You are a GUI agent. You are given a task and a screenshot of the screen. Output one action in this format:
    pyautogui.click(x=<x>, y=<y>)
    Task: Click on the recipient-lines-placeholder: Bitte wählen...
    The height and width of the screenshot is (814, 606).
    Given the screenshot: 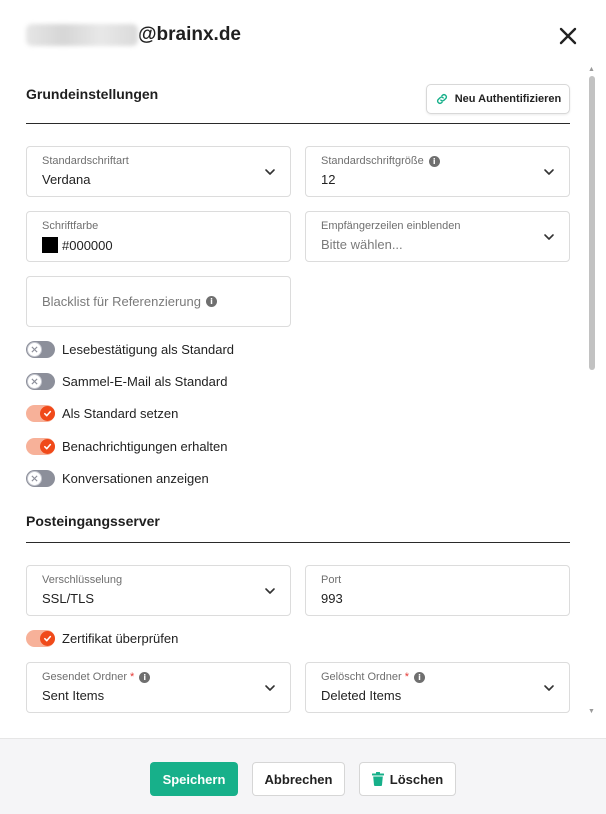 What is the action you would take?
    pyautogui.click(x=362, y=244)
    